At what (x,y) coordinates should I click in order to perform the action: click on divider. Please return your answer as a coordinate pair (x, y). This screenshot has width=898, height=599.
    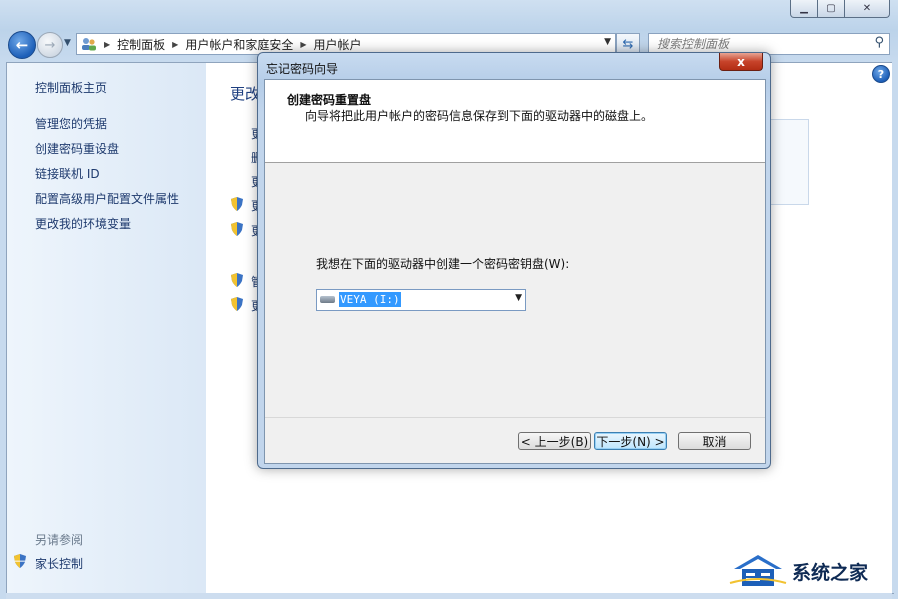
    Looking at the image, I should click on (515, 417).